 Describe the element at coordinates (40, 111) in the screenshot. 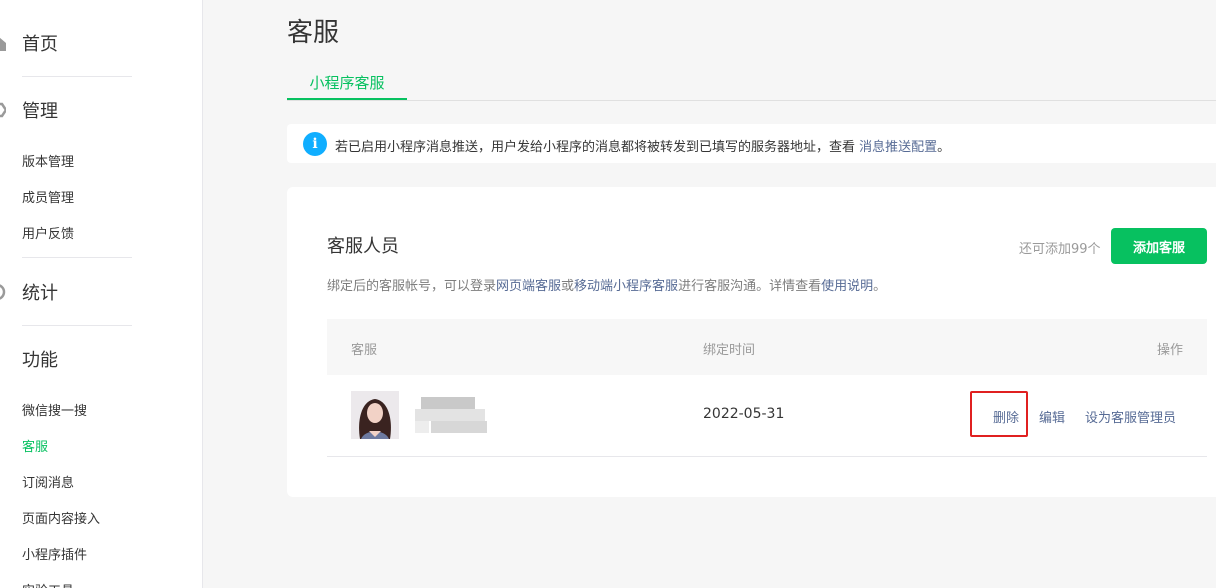

I see `nav-category-label: 管理` at that location.